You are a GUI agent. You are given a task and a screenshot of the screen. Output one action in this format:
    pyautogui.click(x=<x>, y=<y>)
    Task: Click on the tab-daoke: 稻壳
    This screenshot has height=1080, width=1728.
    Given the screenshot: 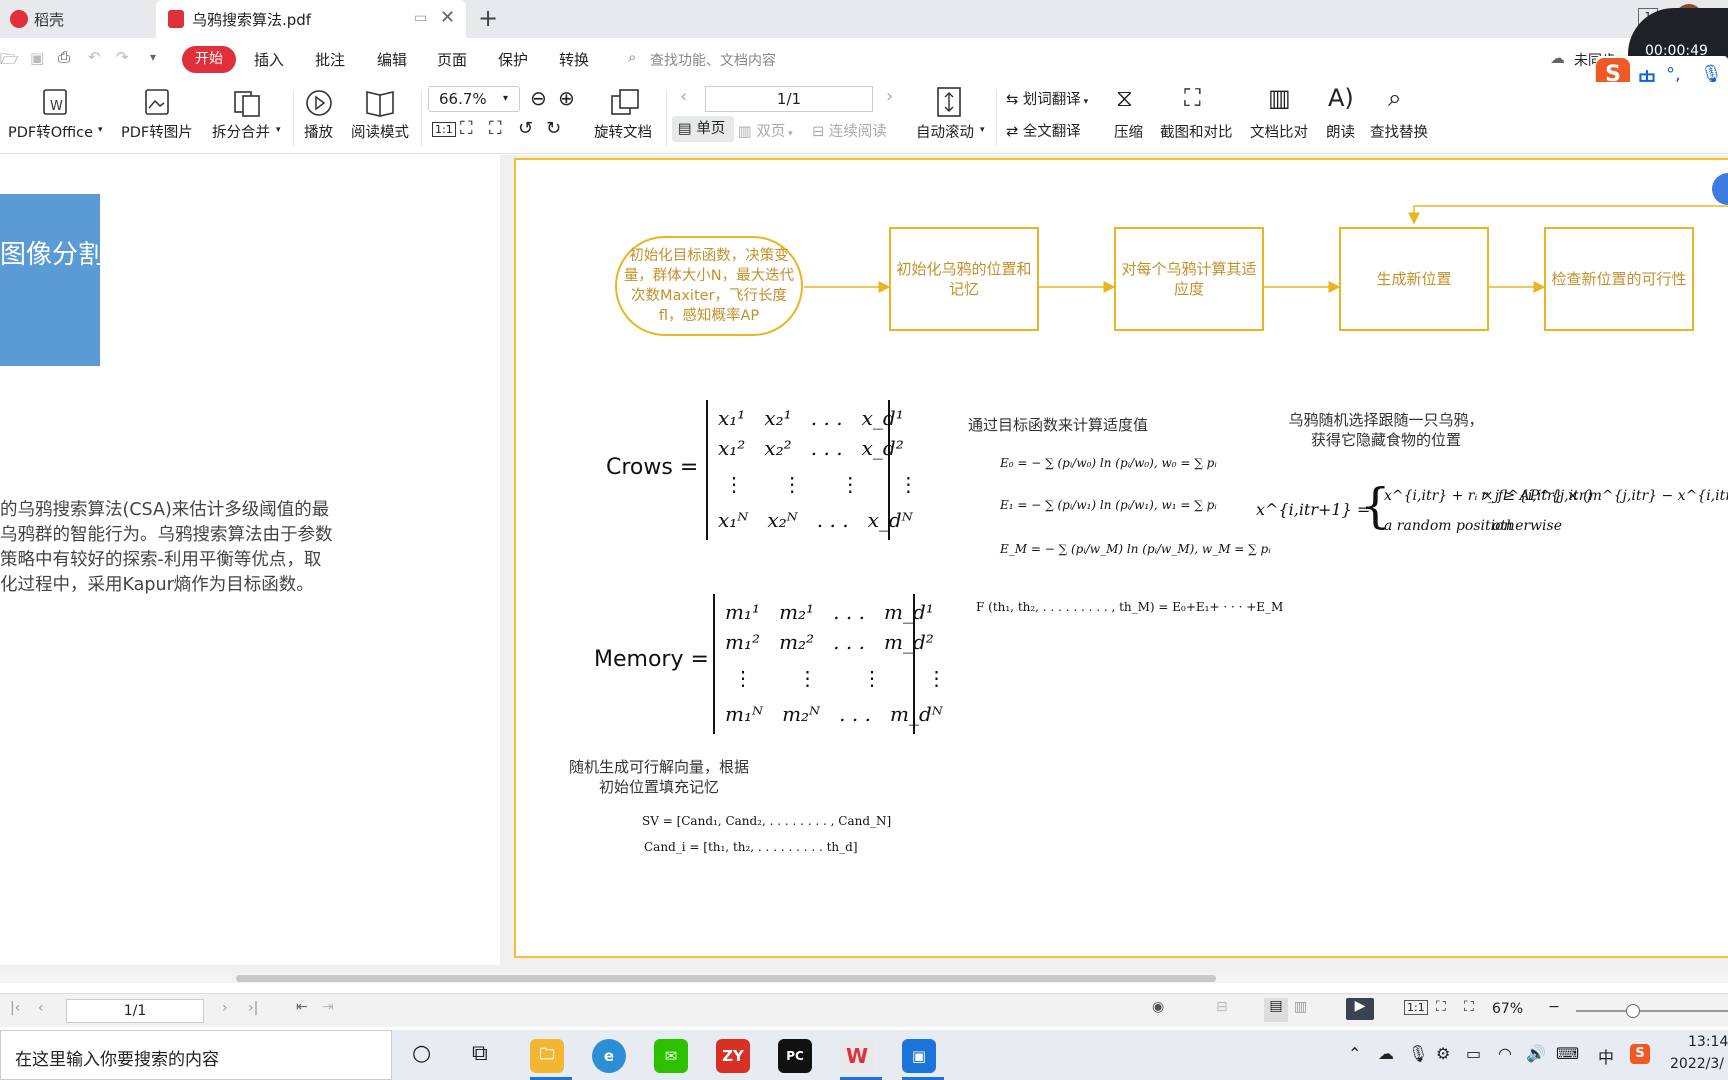 What is the action you would take?
    pyautogui.click(x=76, y=19)
    